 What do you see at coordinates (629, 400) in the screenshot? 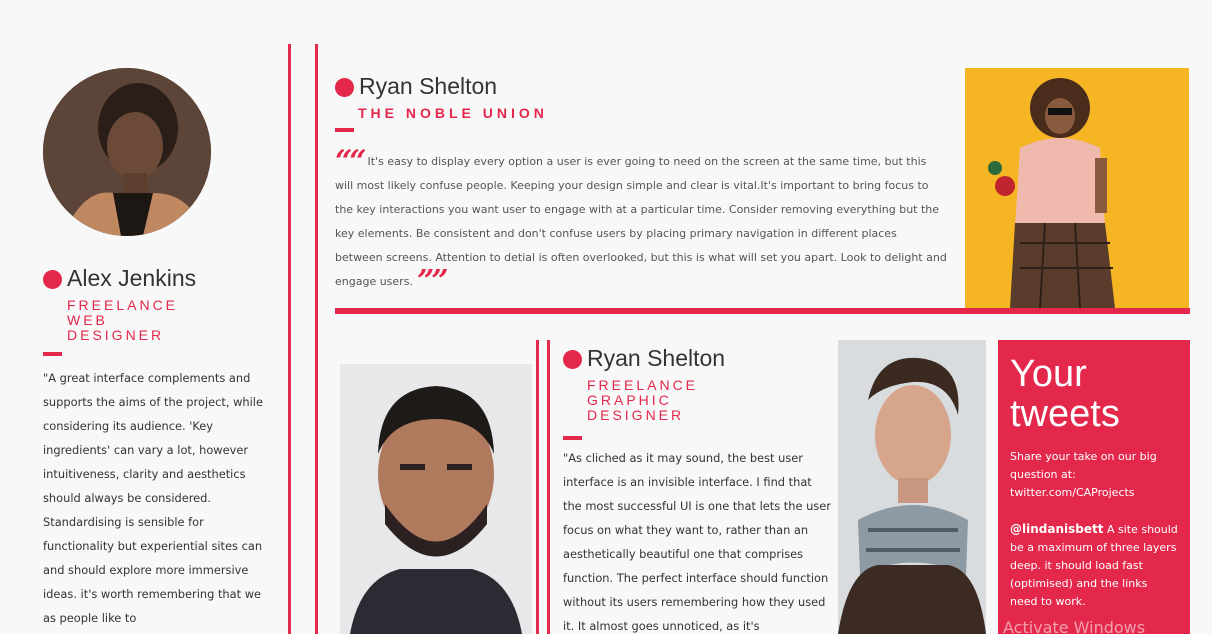
I see `role-line: GRAPHIC` at bounding box center [629, 400].